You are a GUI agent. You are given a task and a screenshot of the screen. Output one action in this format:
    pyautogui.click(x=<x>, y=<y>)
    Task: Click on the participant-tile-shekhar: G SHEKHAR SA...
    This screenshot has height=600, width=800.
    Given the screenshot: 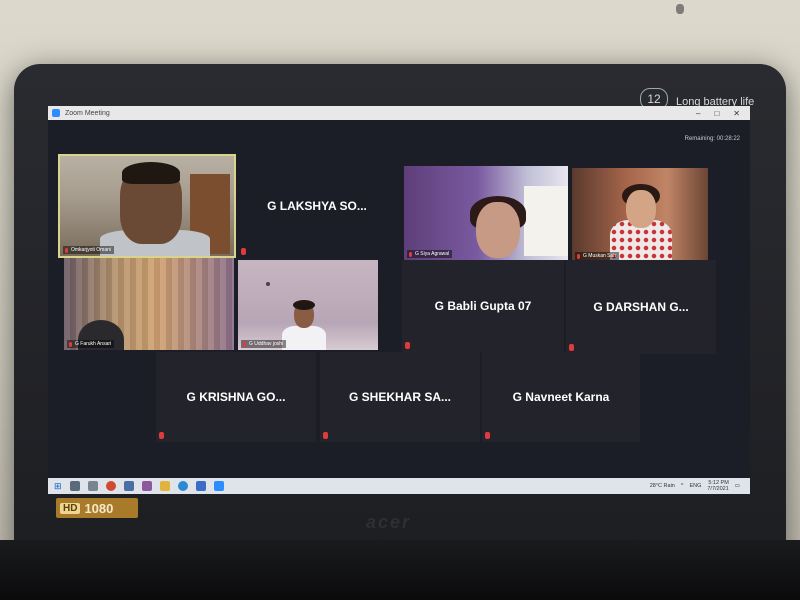 What is the action you would take?
    pyautogui.click(x=400, y=397)
    